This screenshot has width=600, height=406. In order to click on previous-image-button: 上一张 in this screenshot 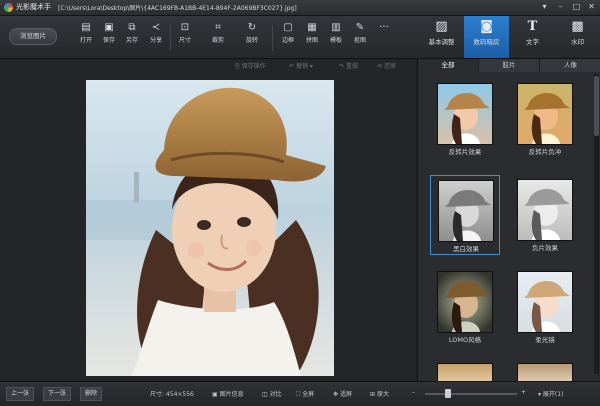, I will do `click(20, 394)`.